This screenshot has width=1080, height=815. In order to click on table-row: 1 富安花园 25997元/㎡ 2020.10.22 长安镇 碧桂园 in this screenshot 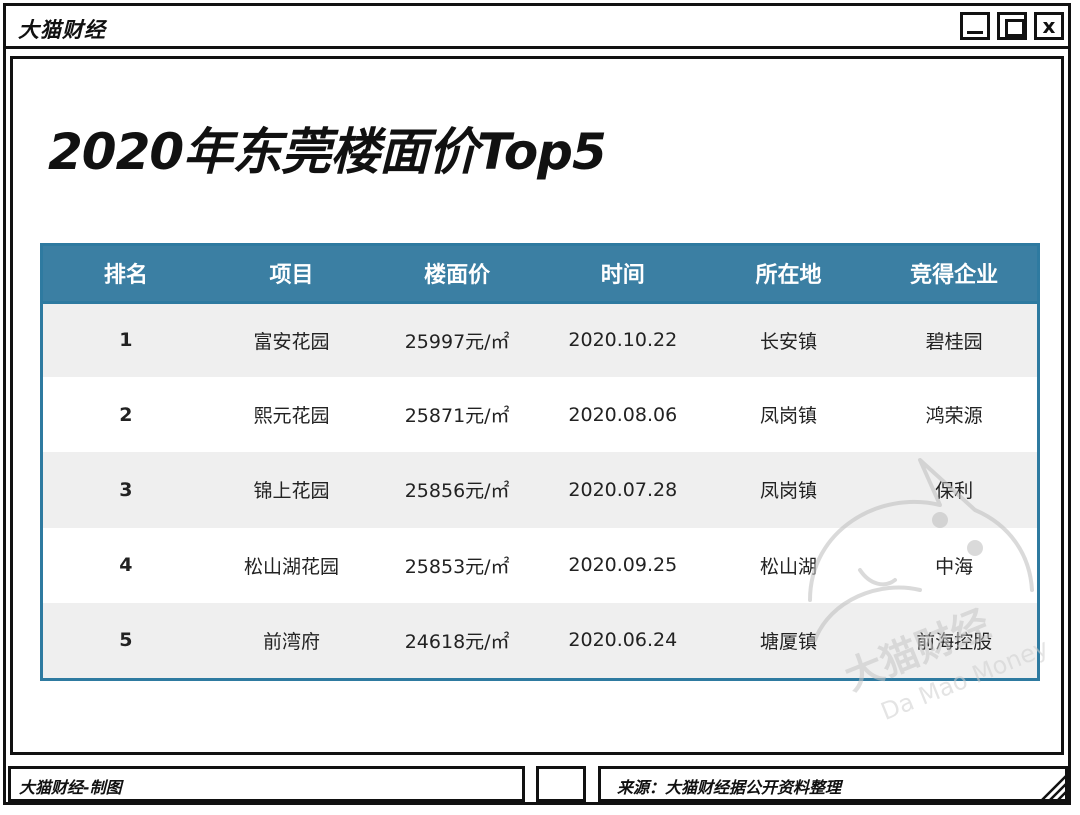, I will do `click(540, 340)`.